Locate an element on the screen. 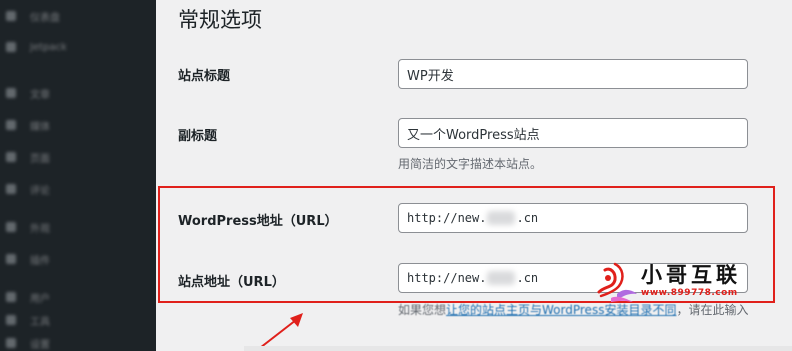  comment-icon is located at coordinates (11, 189).